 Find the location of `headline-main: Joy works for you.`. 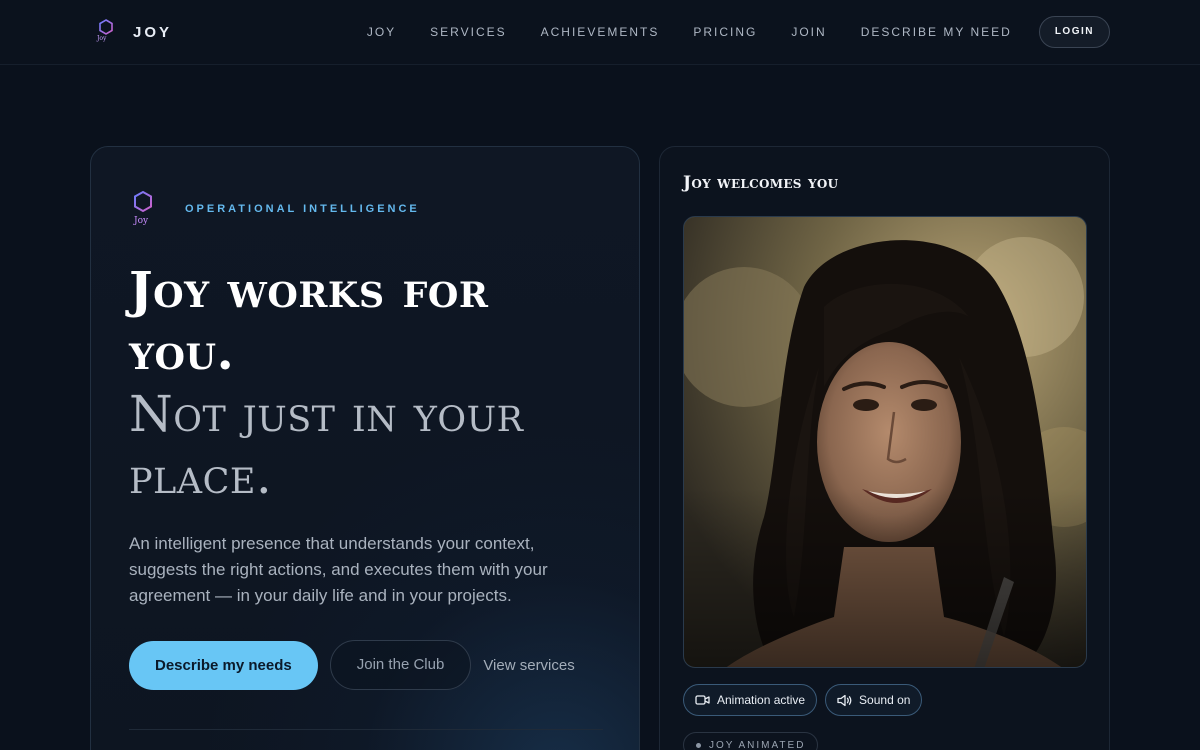

headline-main: Joy works for you. is located at coordinates (309, 320).